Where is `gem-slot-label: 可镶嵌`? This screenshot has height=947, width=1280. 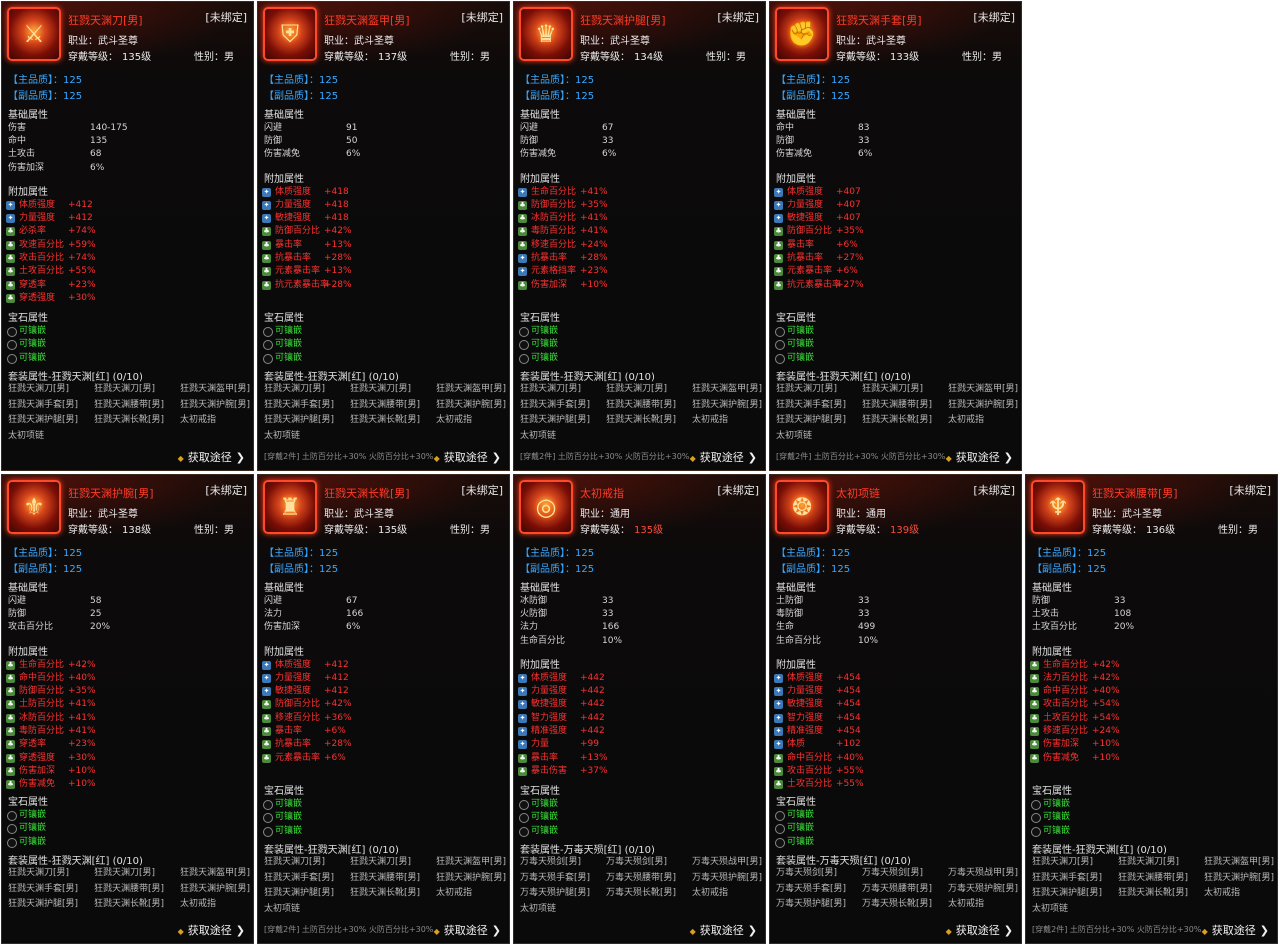
gem-slot-label: 可镶嵌 is located at coordinates (33, 828).